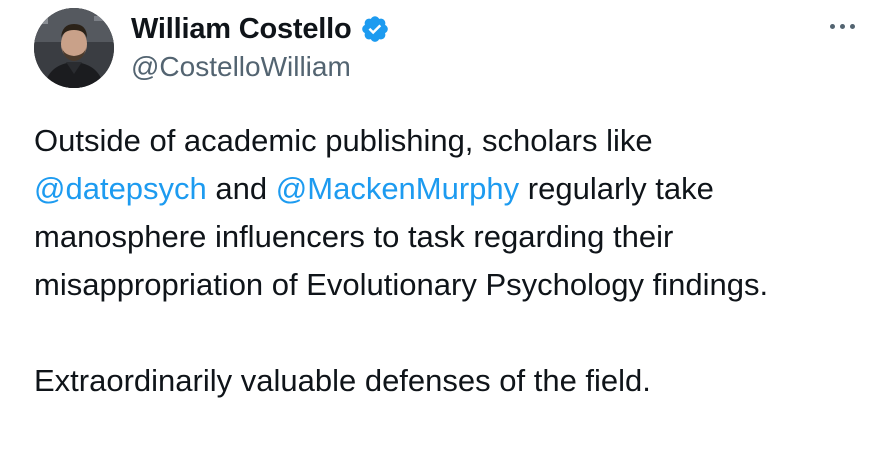  I want to click on more-options-button, so click(842, 26).